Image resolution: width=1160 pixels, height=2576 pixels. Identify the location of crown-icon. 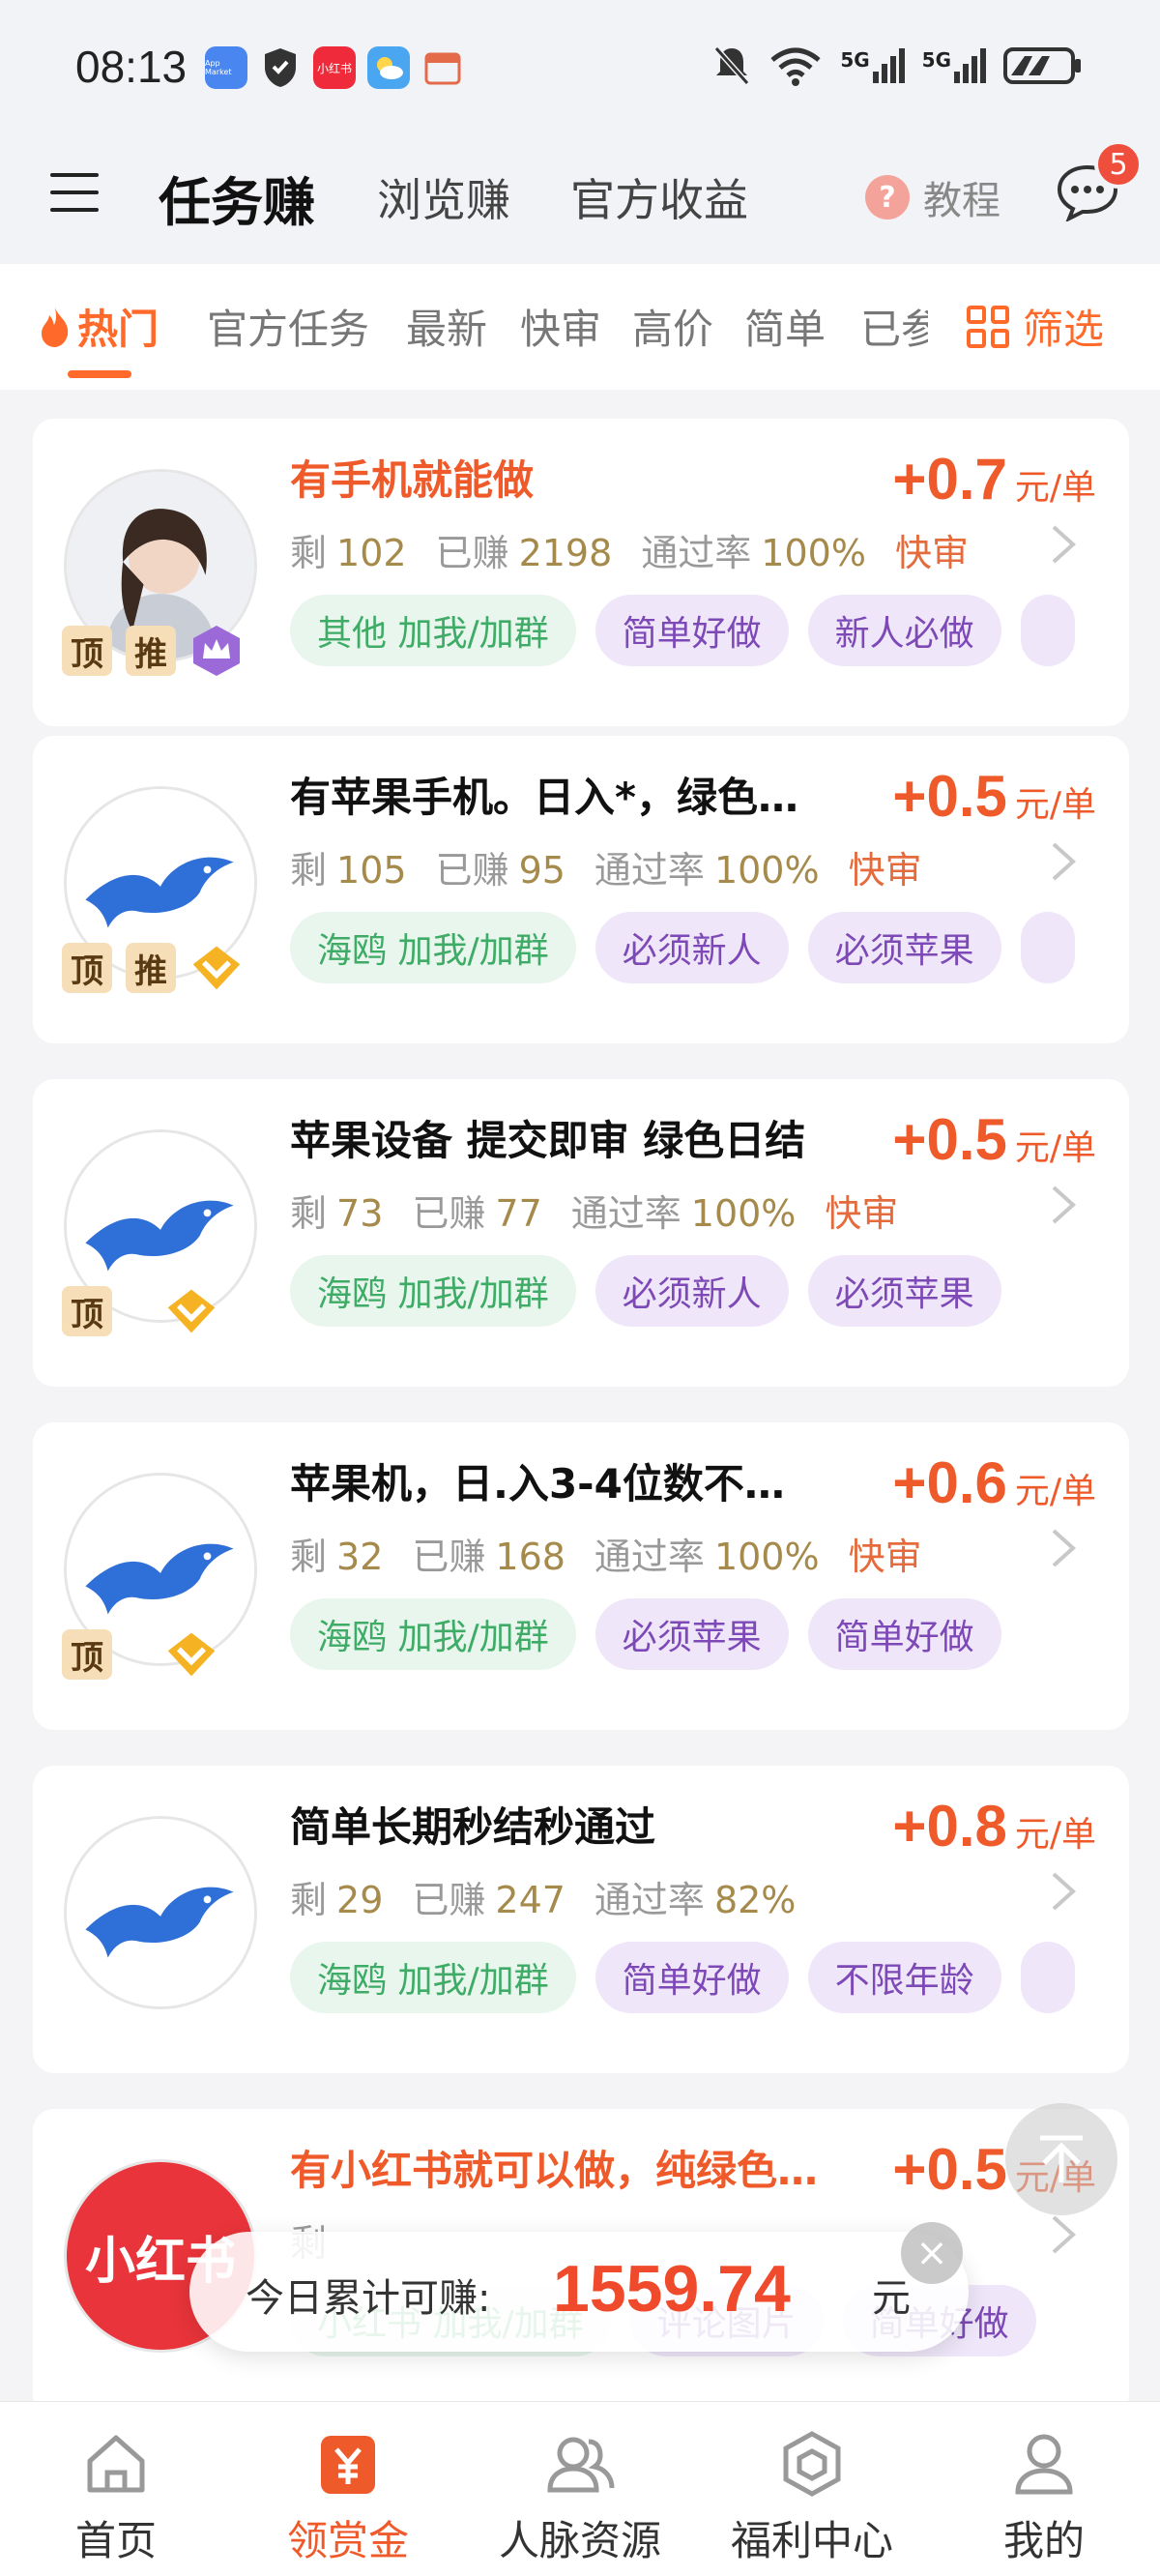
(217, 651).